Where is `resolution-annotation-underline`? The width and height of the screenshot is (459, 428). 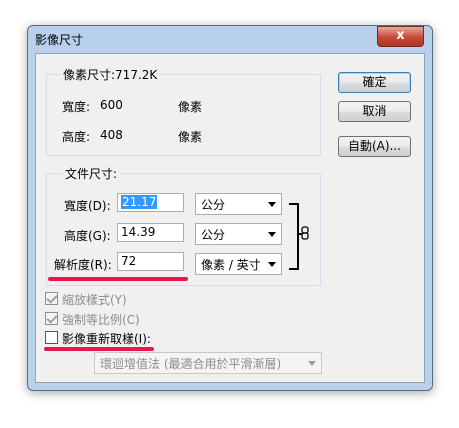
resolution-annotation-underline is located at coordinates (118, 279).